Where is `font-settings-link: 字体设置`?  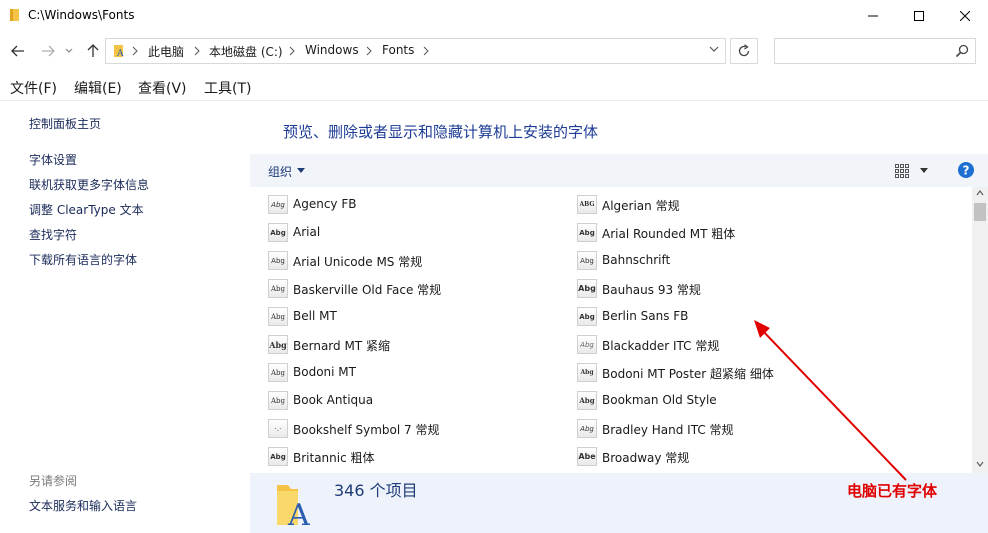 font-settings-link: 字体设置 is located at coordinates (53, 159).